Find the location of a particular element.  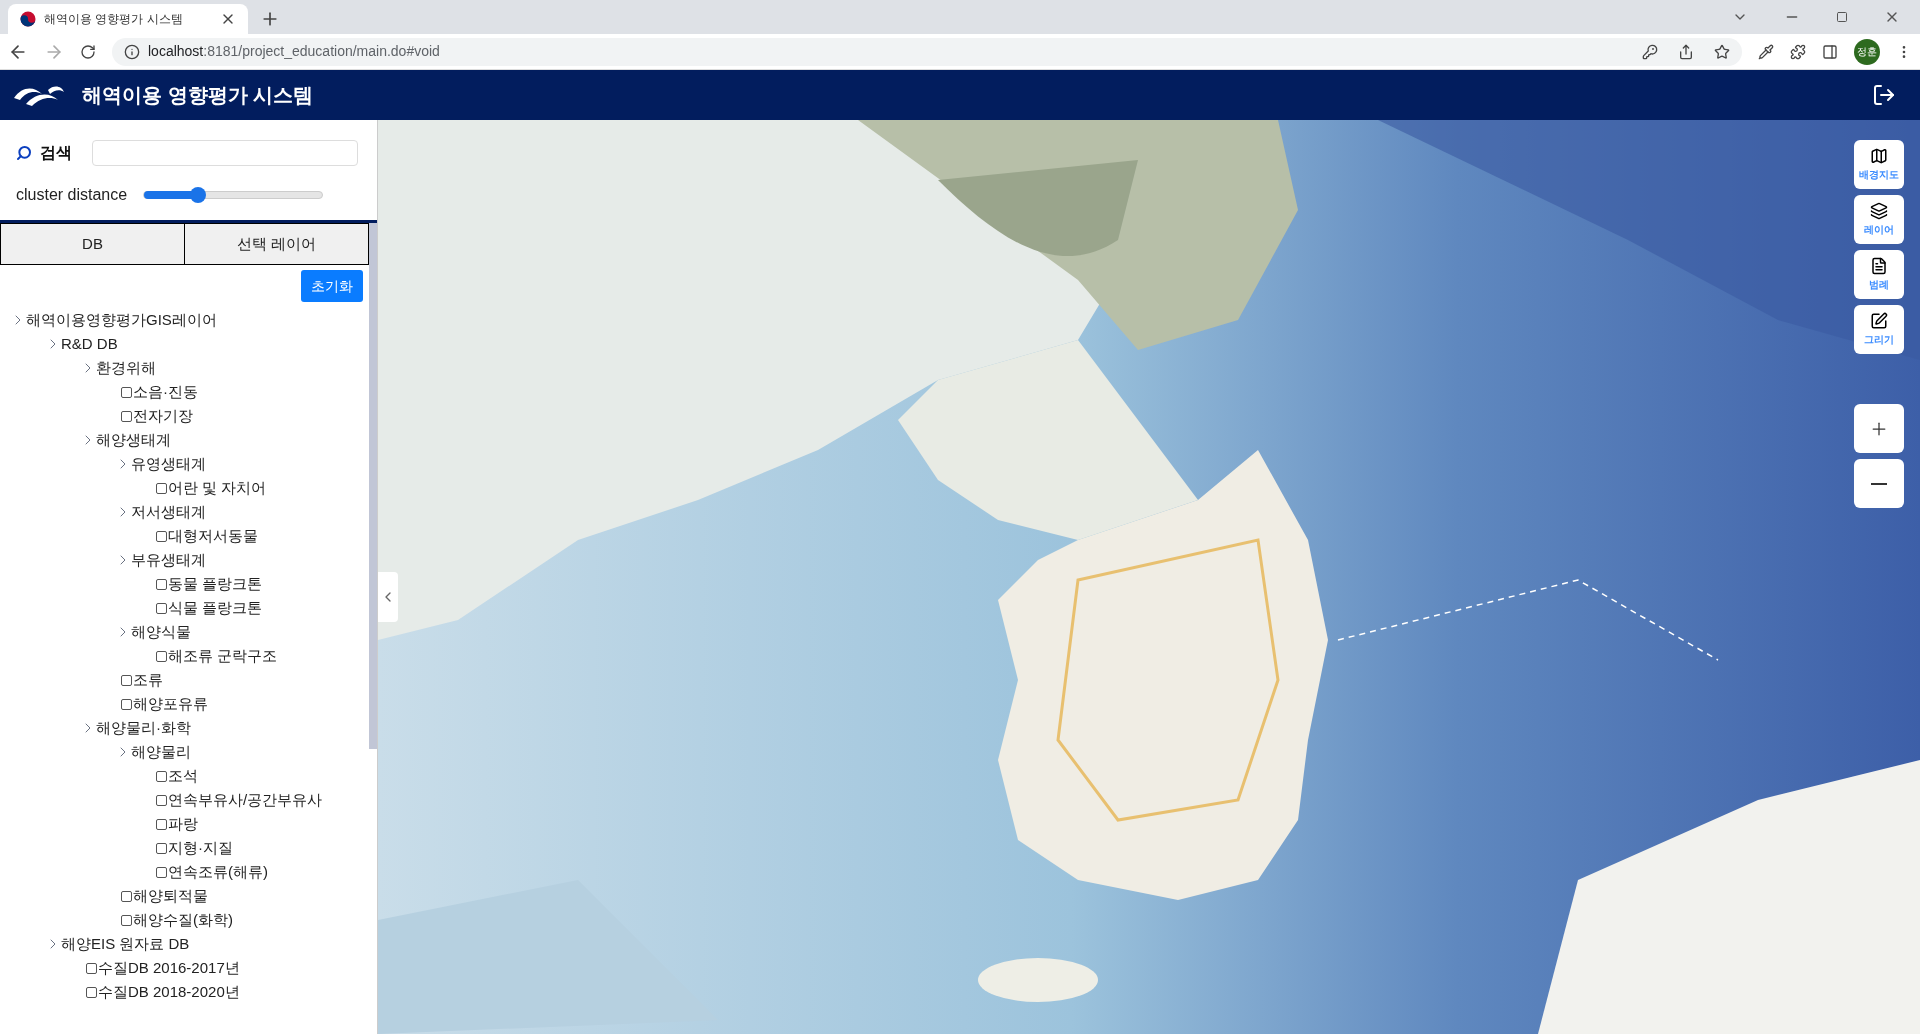

logout-icon is located at coordinates (1884, 95).